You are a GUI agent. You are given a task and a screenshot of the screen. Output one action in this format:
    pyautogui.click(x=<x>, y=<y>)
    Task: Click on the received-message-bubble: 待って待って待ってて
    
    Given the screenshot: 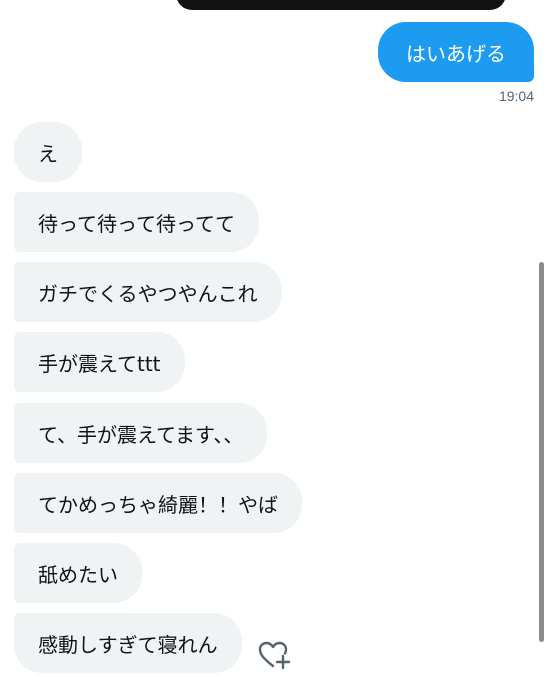 What is the action you would take?
    pyautogui.click(x=136, y=222)
    